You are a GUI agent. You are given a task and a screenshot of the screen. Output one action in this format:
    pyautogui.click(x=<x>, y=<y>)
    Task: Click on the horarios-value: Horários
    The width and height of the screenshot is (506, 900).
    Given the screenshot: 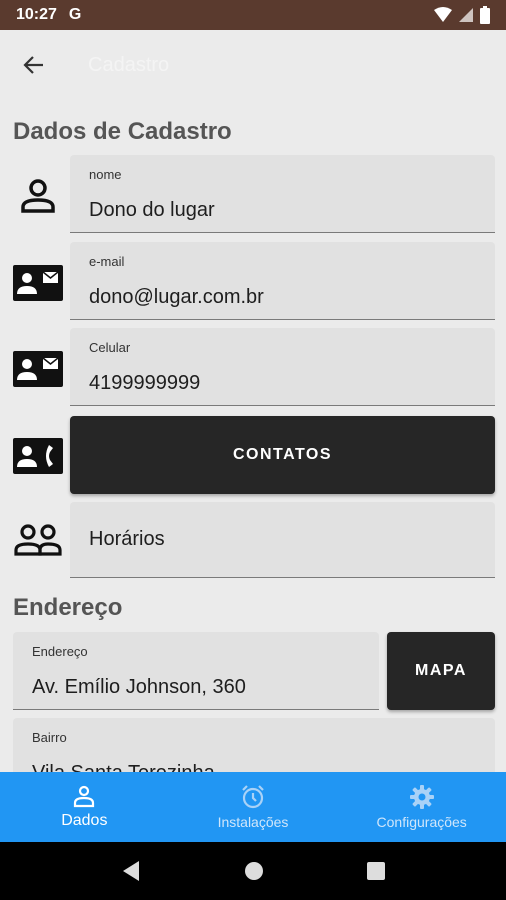 What is the action you would take?
    pyautogui.click(x=127, y=539)
    